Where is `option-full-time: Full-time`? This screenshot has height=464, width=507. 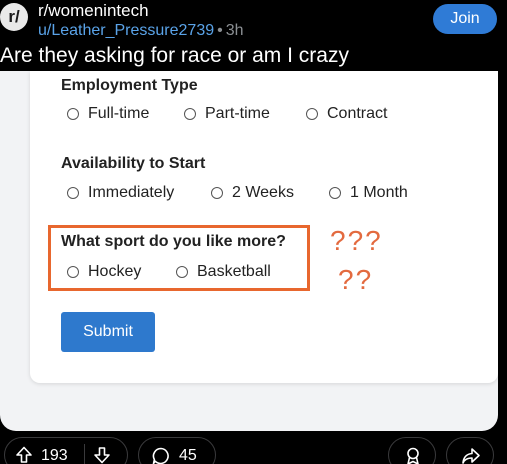
option-full-time: Full-time is located at coordinates (108, 114).